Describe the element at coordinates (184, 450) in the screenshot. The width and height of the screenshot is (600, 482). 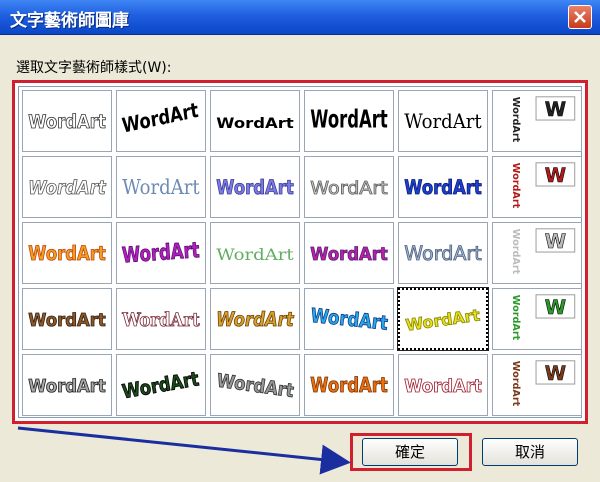
I see `pointer-arrow` at that location.